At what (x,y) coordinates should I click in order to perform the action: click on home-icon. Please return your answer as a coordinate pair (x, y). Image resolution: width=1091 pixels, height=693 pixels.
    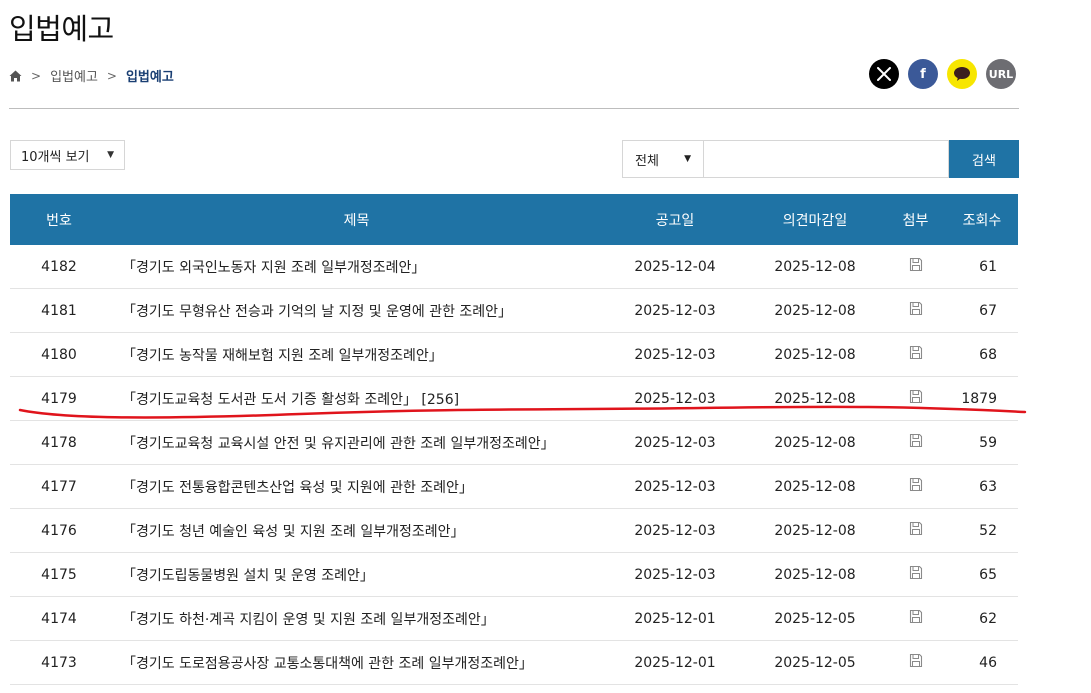
    Looking at the image, I should click on (15, 76).